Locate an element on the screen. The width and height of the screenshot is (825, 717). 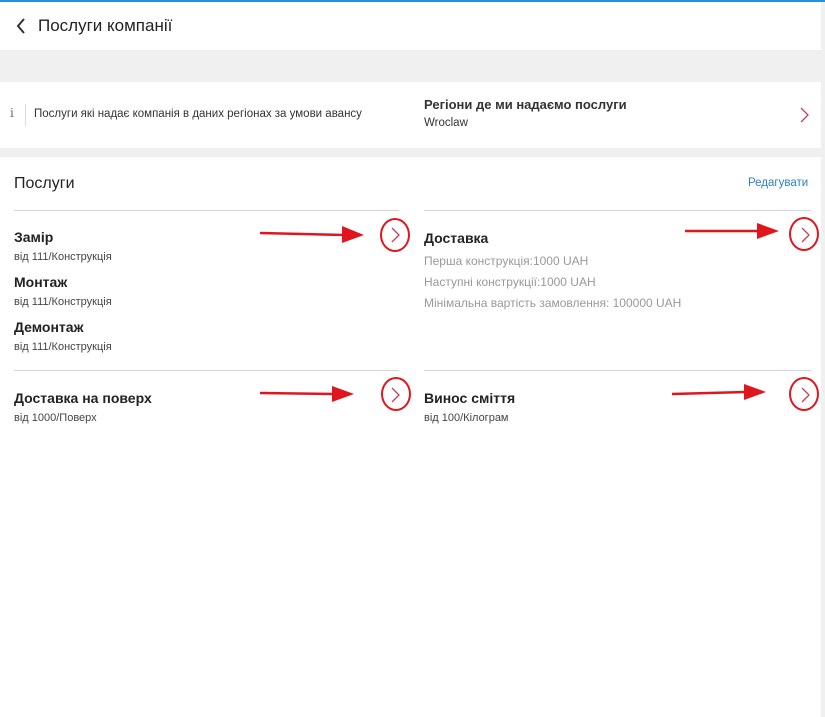
page-title: Послуги компанії is located at coordinates (105, 25).